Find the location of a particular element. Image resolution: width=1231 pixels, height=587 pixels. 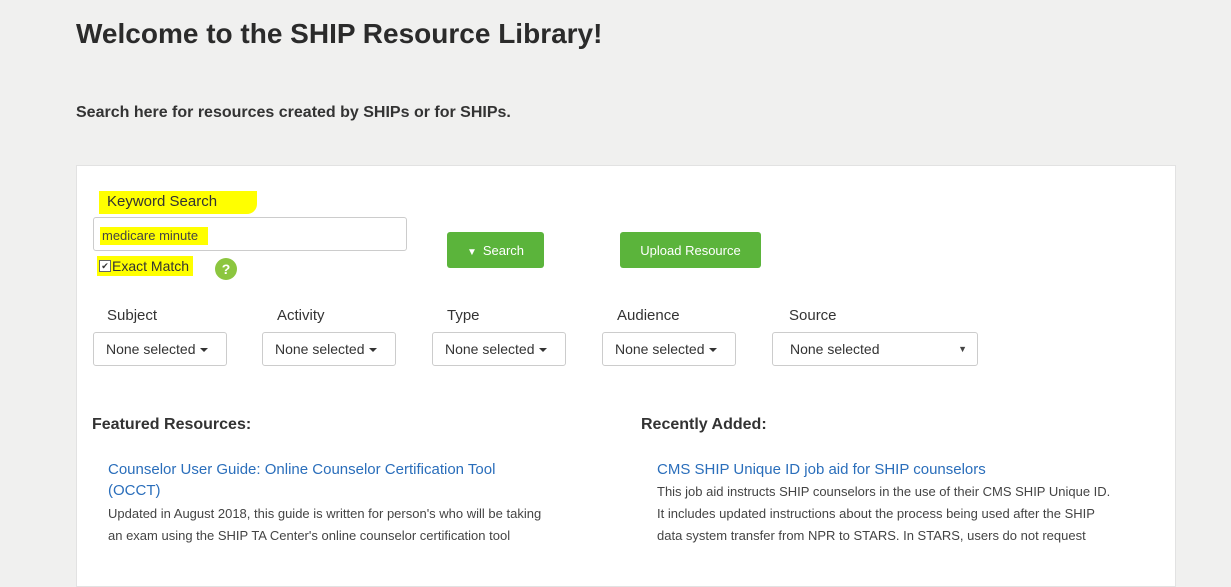

exact-match-label: Exact Match is located at coordinates (151, 266).